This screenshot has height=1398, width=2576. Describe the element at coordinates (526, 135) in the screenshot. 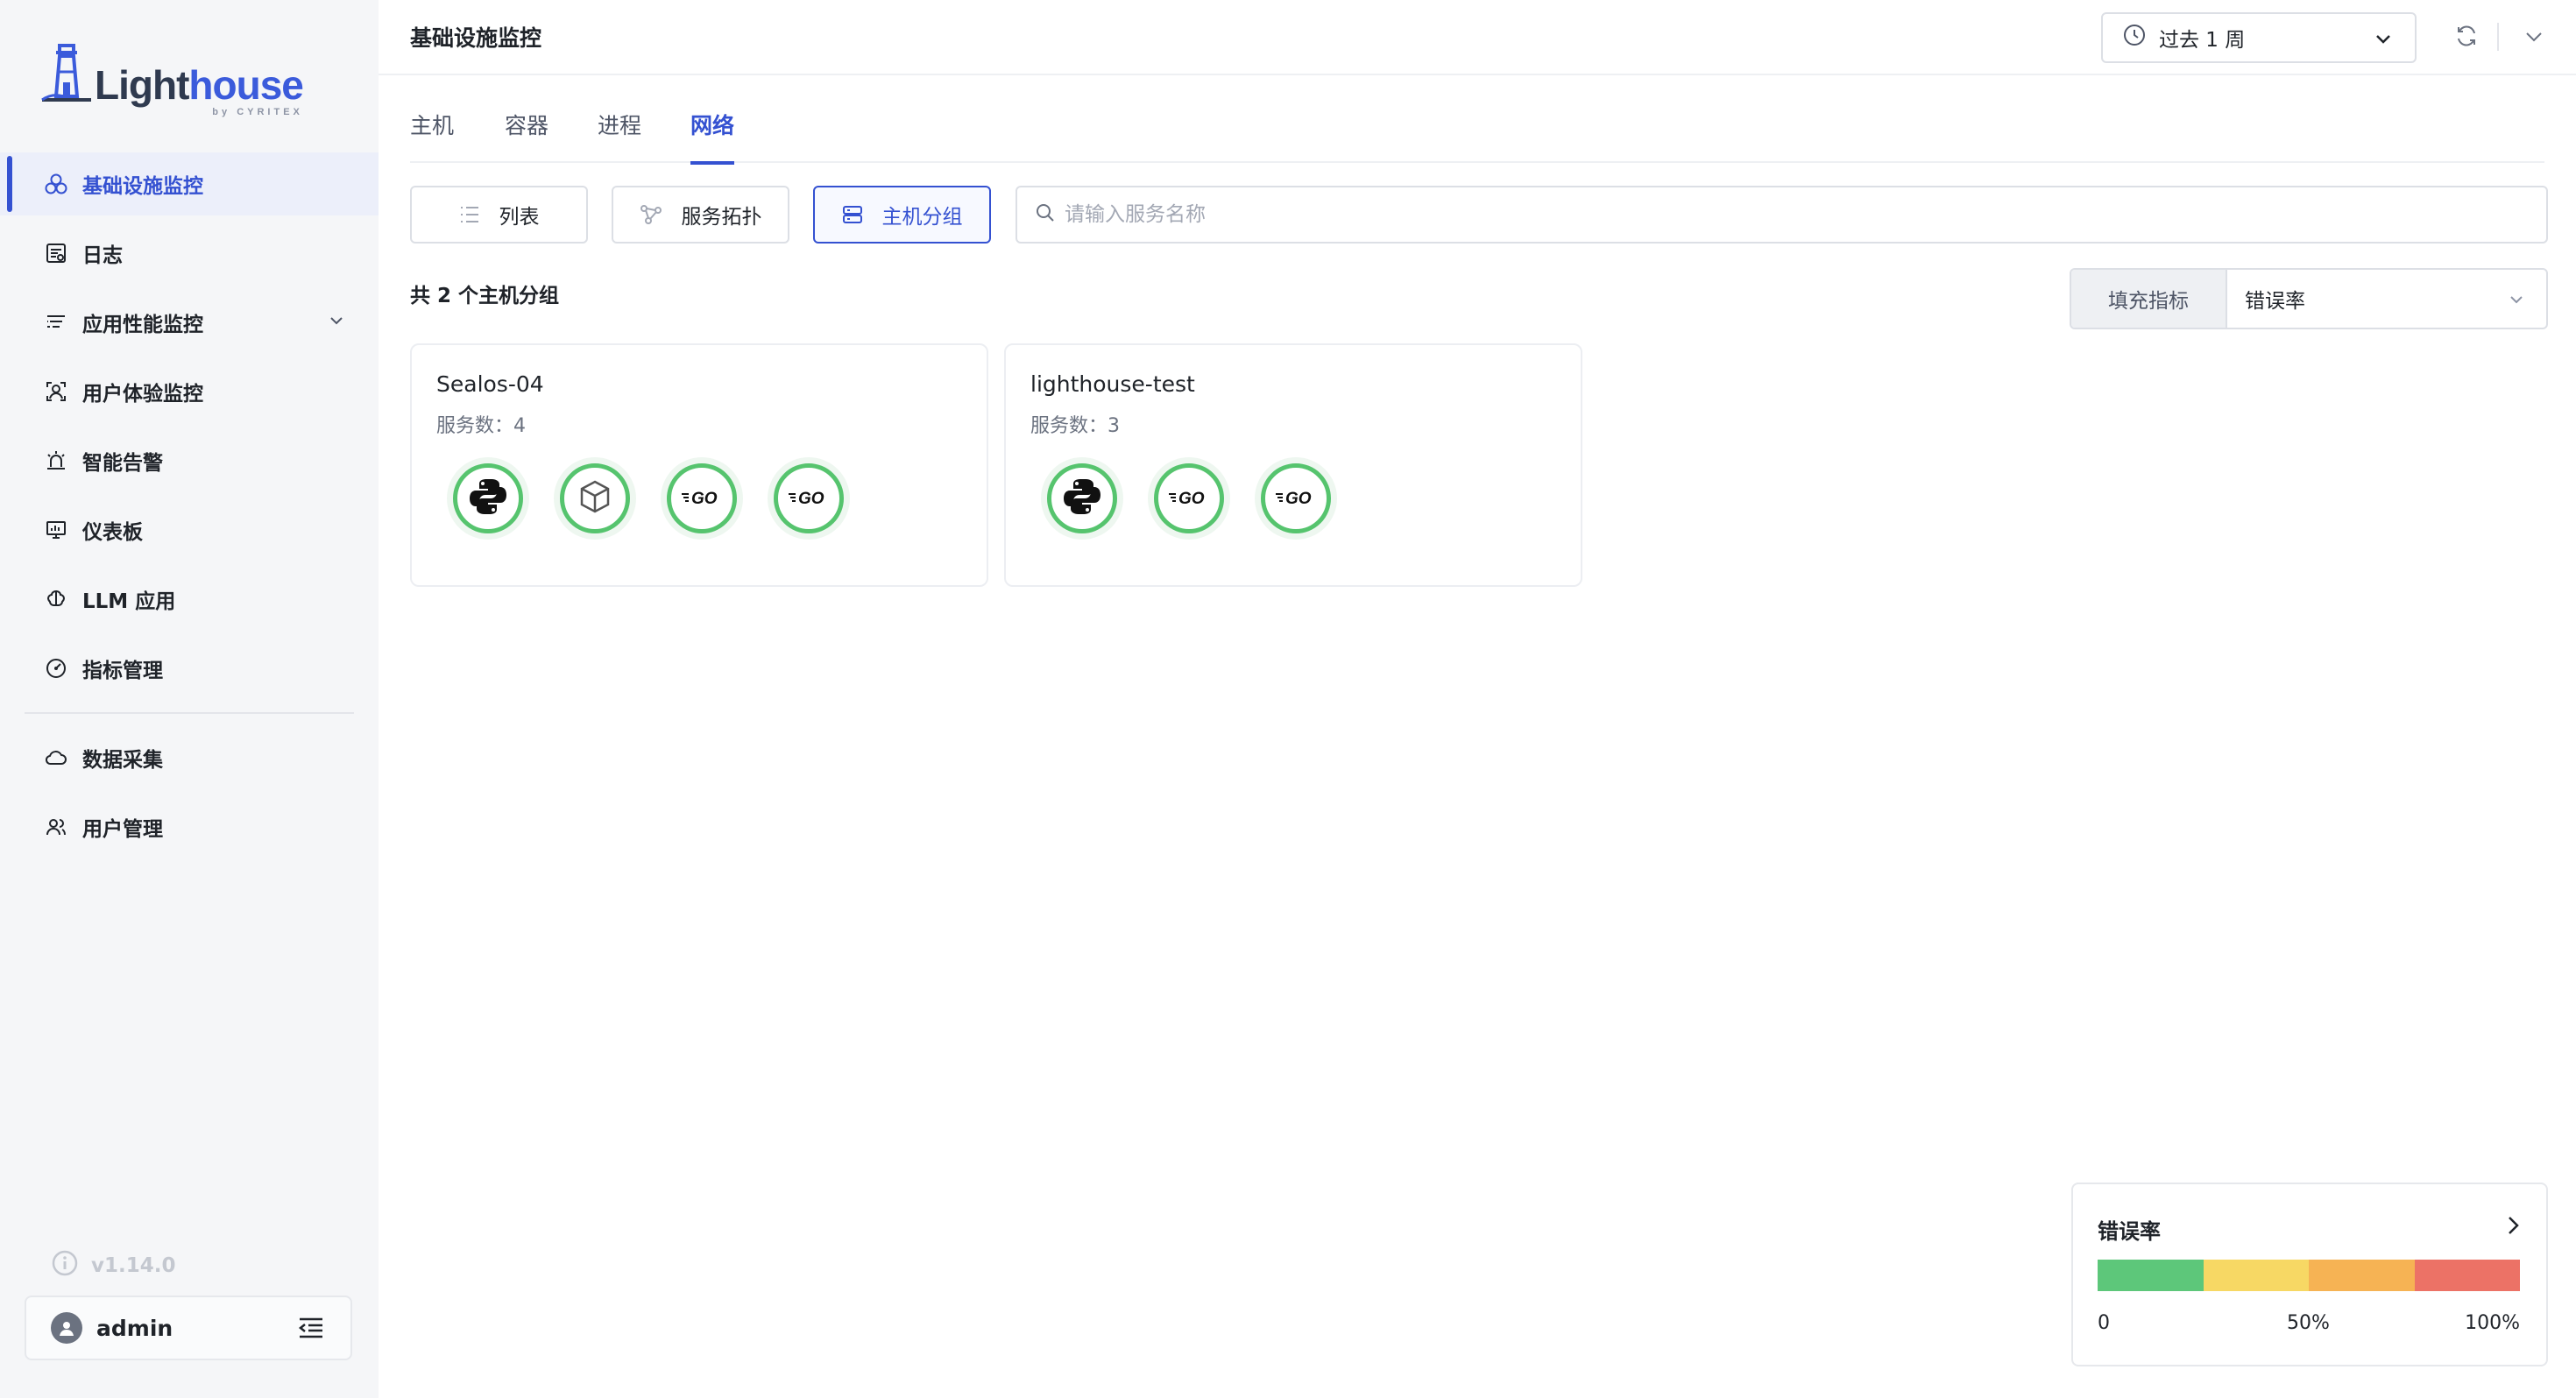

I see `tab-containers: 容器` at that location.